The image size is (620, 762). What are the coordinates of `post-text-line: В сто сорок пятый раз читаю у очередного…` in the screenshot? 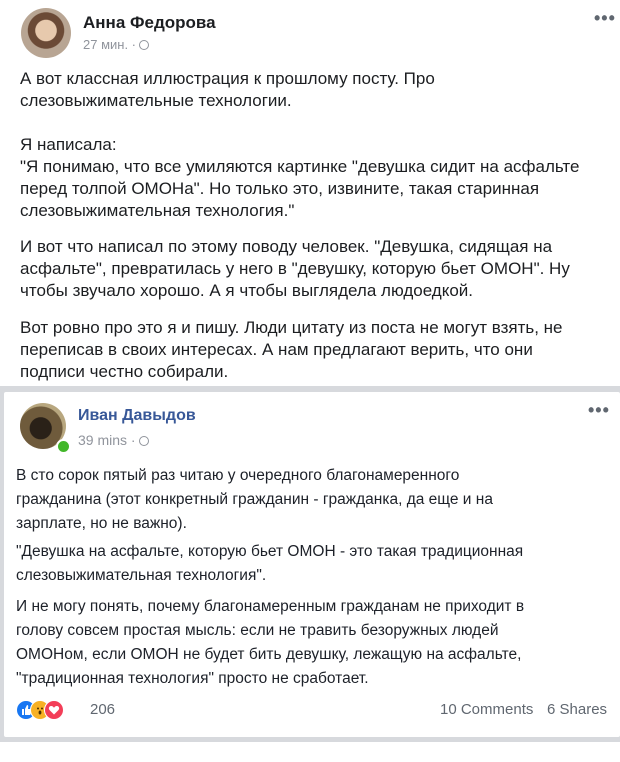 It's located at (238, 475).